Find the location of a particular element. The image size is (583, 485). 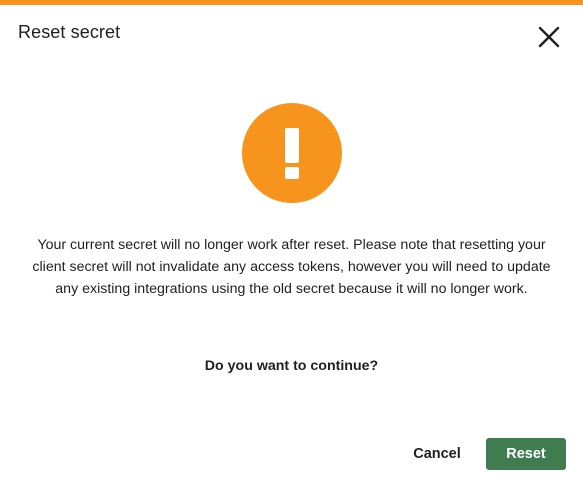

close-icon is located at coordinates (549, 37).